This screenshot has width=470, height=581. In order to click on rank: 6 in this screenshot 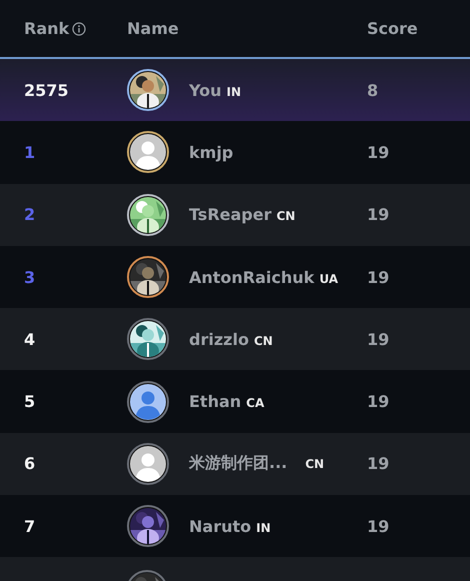, I will do `click(30, 464)`.